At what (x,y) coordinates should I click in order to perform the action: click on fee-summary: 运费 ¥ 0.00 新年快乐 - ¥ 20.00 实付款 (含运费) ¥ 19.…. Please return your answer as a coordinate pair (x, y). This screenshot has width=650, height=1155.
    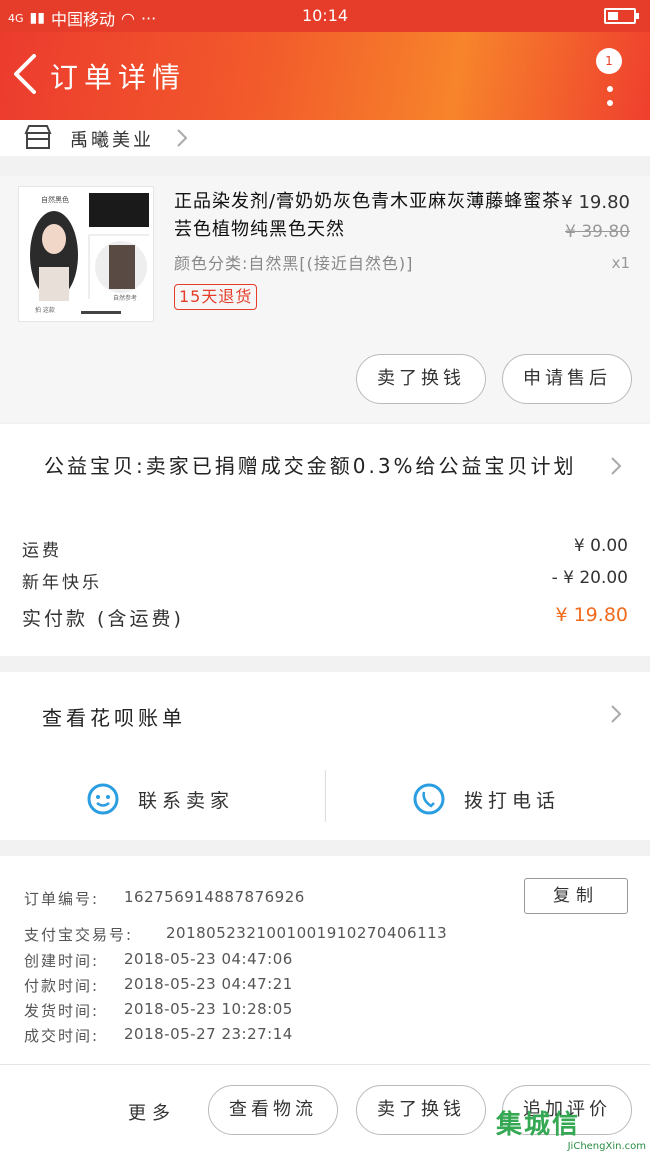
    Looking at the image, I should click on (325, 581).